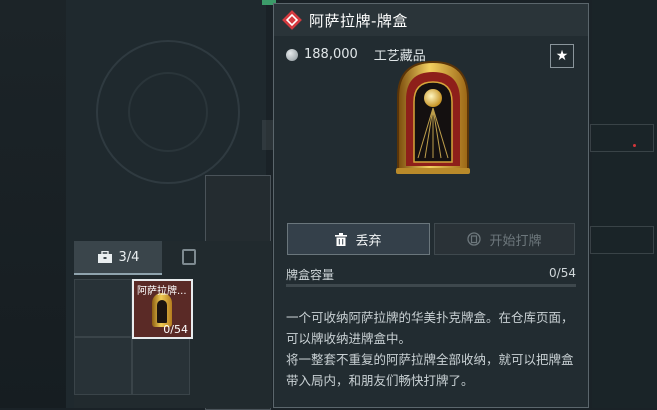 Image resolution: width=657 pixels, height=410 pixels. I want to click on diamond-rarity-icon, so click(292, 20).